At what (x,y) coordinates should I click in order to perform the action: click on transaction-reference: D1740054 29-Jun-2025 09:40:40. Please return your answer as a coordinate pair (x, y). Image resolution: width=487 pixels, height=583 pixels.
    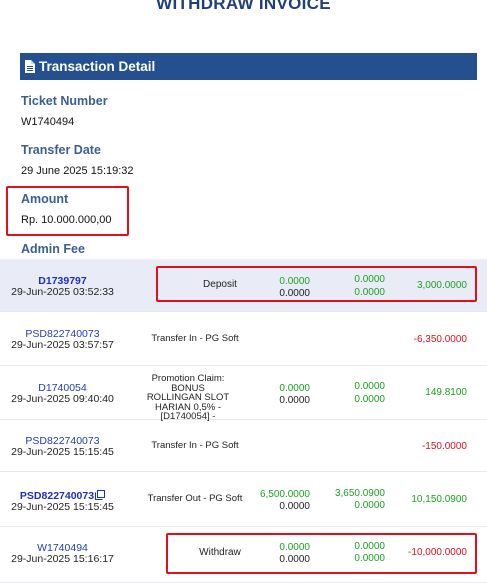
    Looking at the image, I should click on (62, 394).